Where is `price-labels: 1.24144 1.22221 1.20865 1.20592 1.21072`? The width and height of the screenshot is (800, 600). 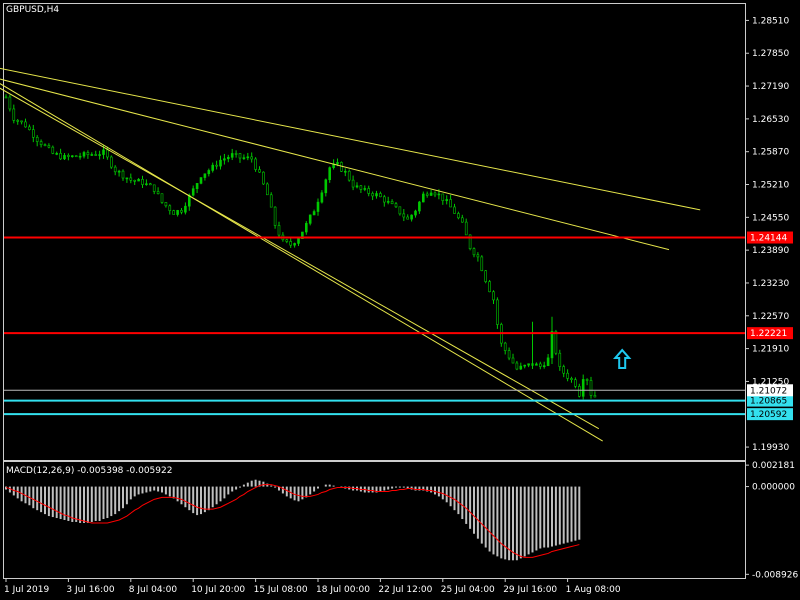
price-labels: 1.24144 1.22221 1.20865 1.20592 1.21072 is located at coordinates (770, 326).